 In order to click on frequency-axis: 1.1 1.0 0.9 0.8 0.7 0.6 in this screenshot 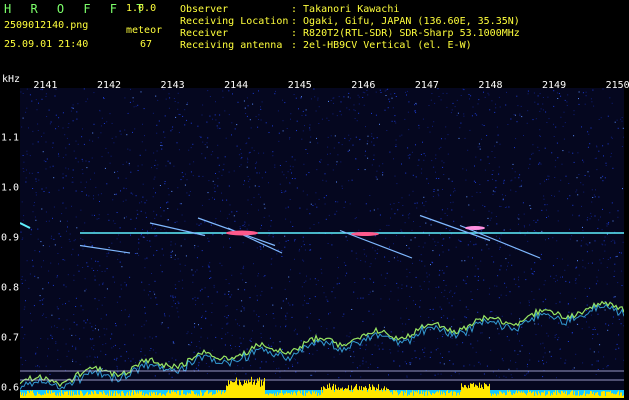, I will do `click(10, 243)`.